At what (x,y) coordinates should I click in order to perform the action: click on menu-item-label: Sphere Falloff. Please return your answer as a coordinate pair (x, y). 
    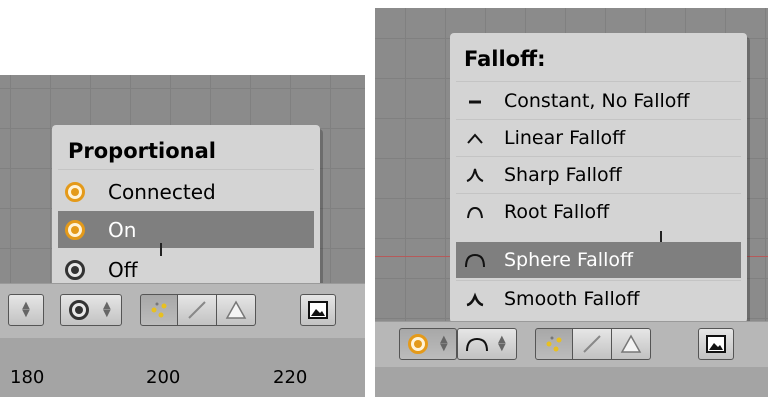
    Looking at the image, I should click on (569, 260).